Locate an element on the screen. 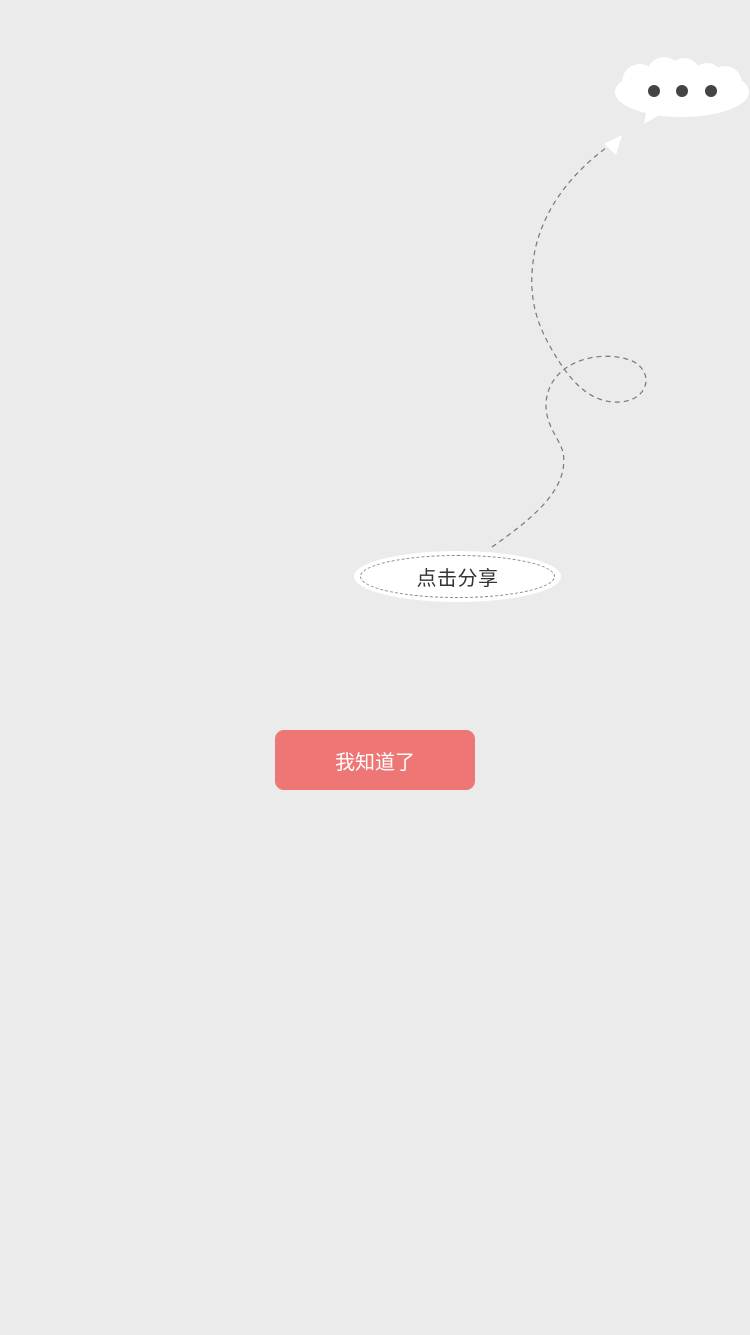 This screenshot has height=1335, width=750. dashed-arrow-path is located at coordinates (569, 341).